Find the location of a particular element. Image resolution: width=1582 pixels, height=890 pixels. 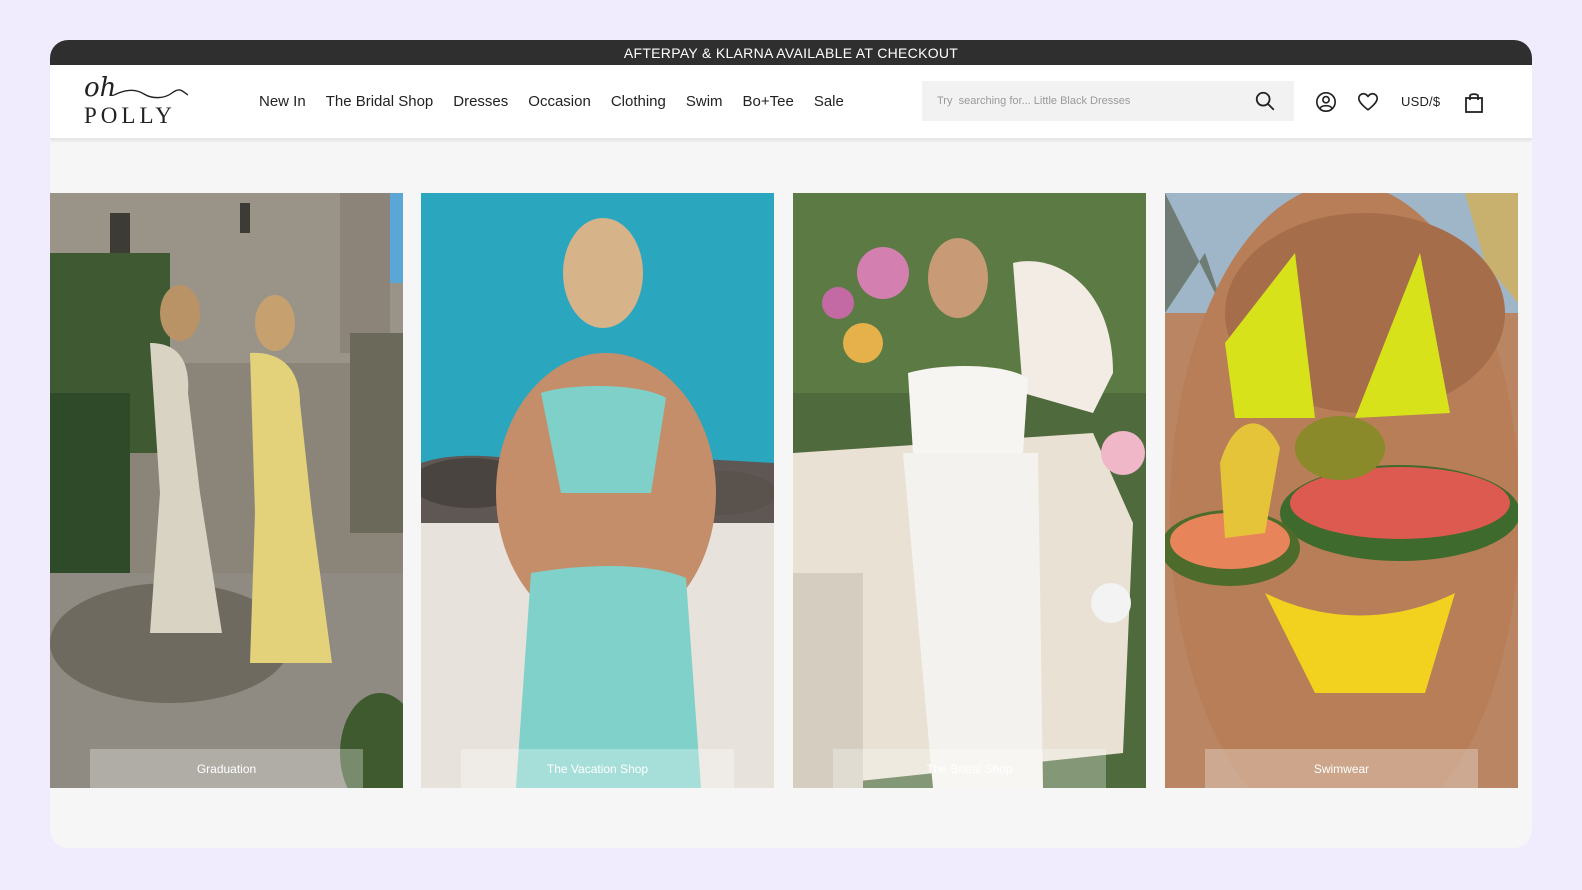

promo-text: AFTERPAY & KLARNA AVAILABLE AT CHECKOUT is located at coordinates (791, 52).